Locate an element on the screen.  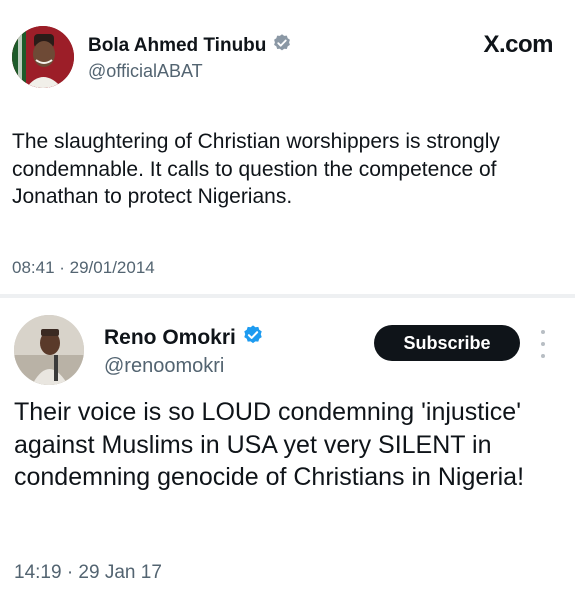
divider is located at coordinates (287, 296).